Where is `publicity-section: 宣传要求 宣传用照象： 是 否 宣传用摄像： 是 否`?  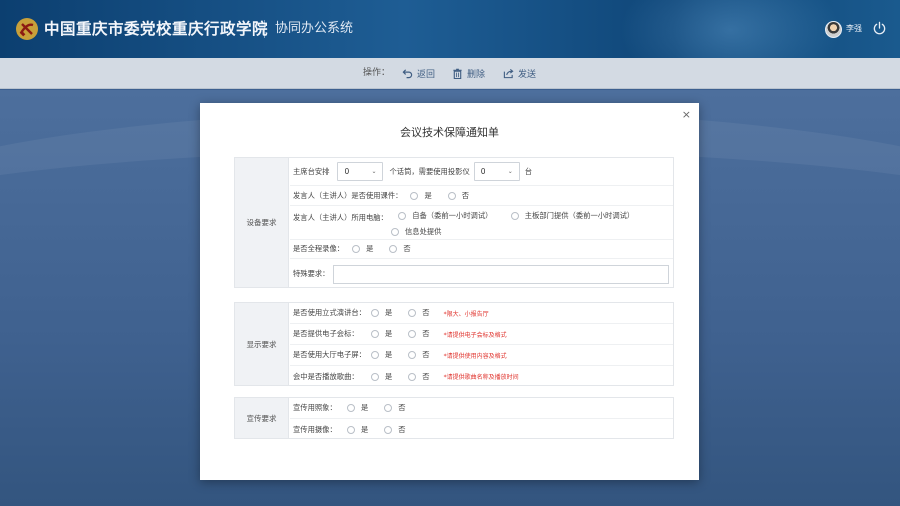 publicity-section: 宣传要求 宣传用照象： 是 否 宣传用摄像： 是 否 is located at coordinates (454, 418).